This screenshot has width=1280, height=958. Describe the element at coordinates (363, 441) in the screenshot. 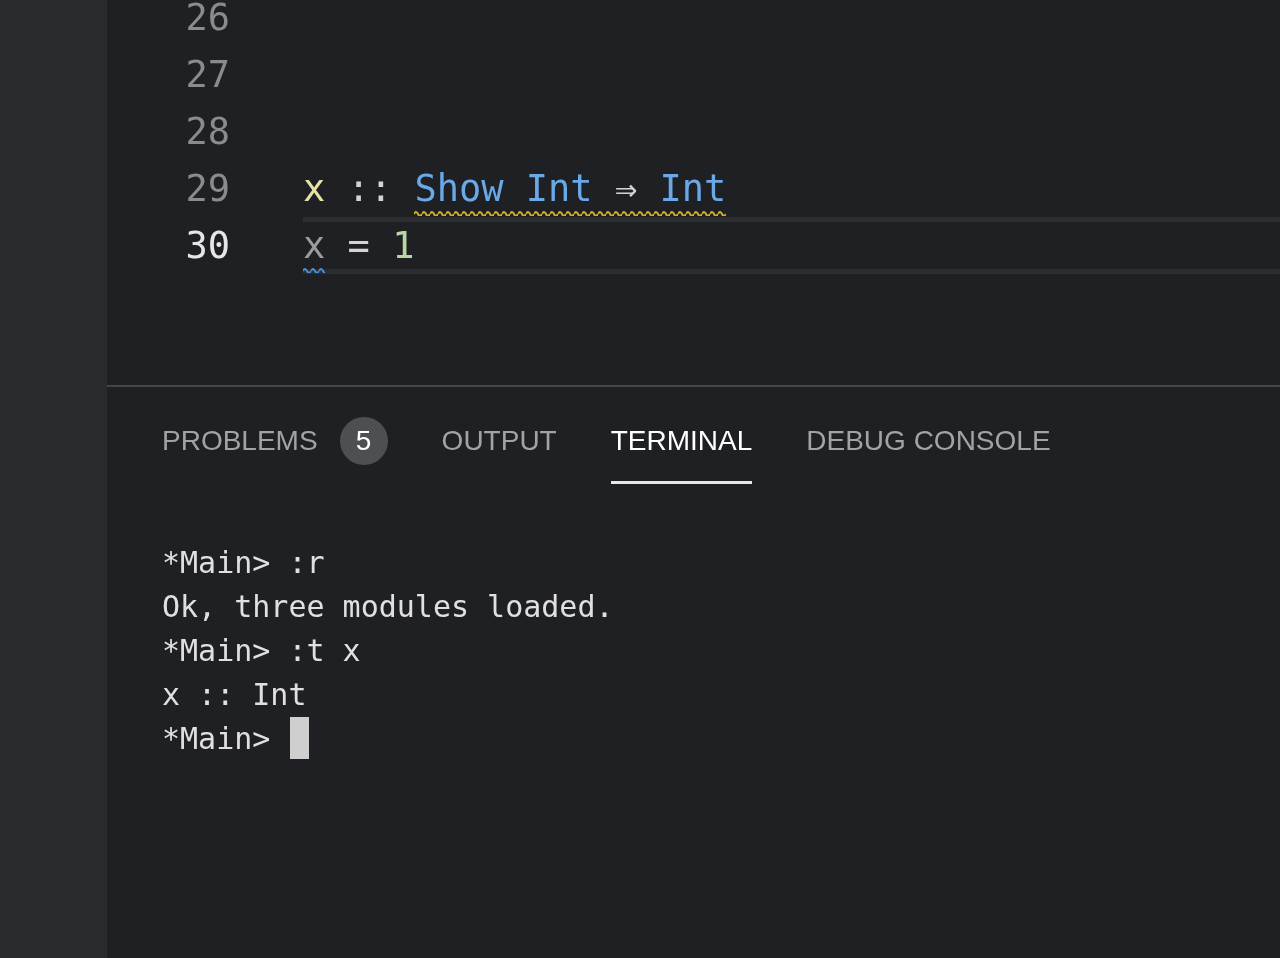

I see `count-badge: 5` at that location.